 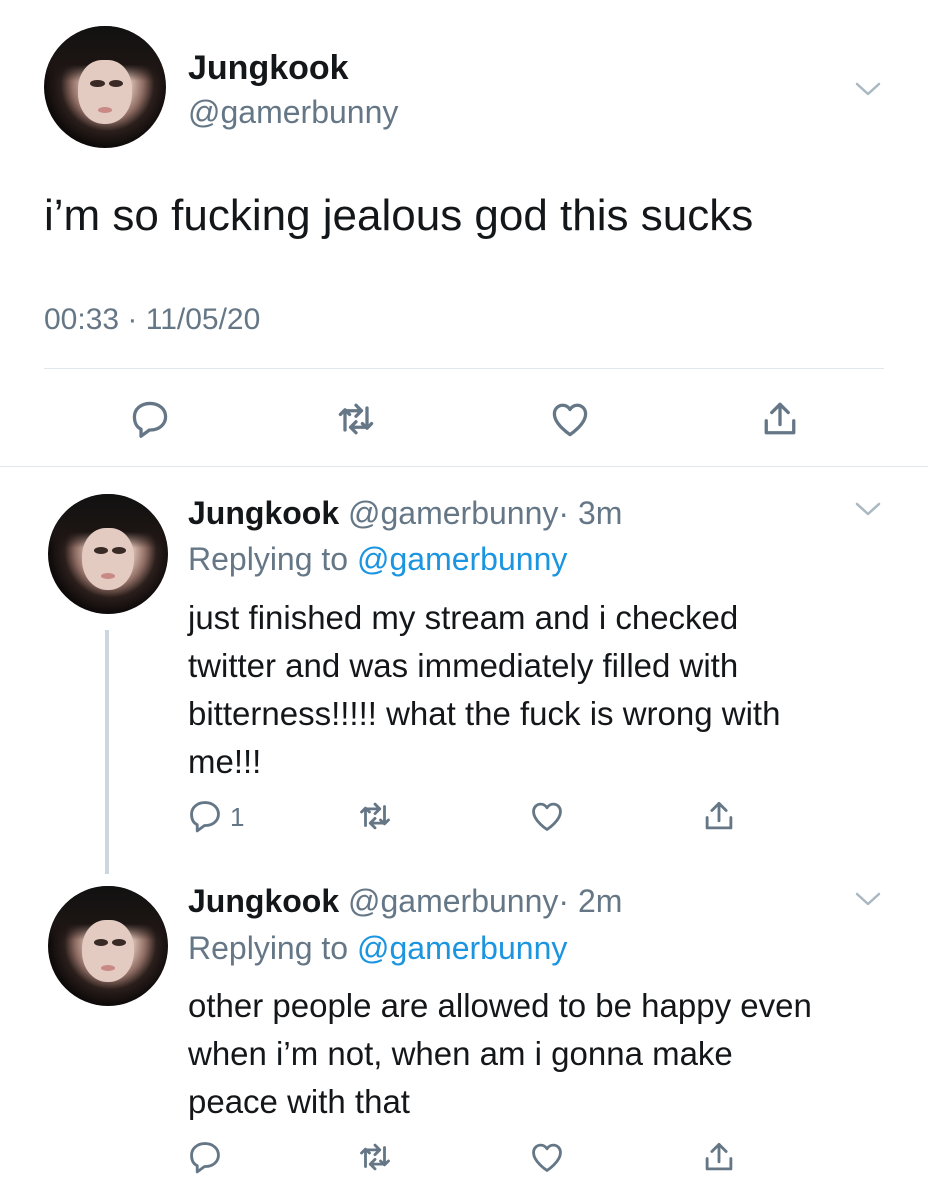 What do you see at coordinates (399, 215) in the screenshot?
I see `tweet-text: i’m so fucking jealous god this sucks` at bounding box center [399, 215].